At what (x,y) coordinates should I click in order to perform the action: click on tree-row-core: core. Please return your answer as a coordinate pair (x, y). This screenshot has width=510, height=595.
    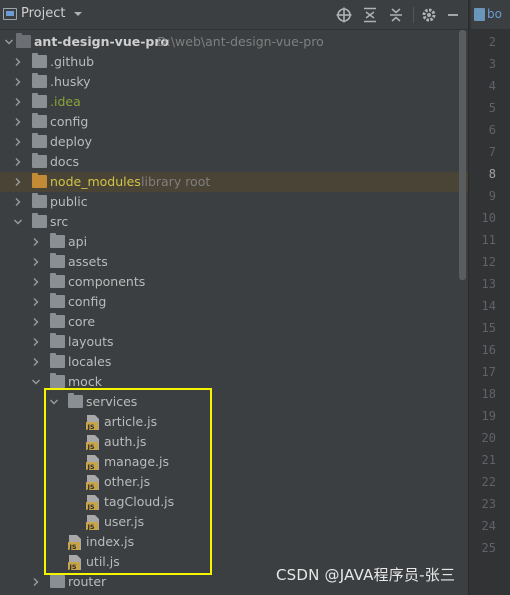
    Looking at the image, I should click on (234, 322).